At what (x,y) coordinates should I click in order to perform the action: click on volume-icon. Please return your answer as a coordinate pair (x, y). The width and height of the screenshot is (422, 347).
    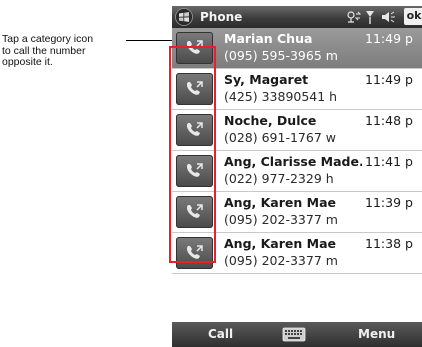
    Looking at the image, I should click on (388, 17).